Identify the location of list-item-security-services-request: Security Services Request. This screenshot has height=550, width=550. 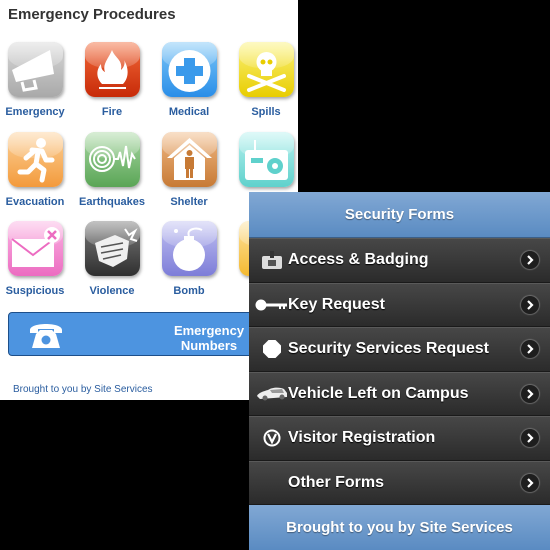
(399, 349).